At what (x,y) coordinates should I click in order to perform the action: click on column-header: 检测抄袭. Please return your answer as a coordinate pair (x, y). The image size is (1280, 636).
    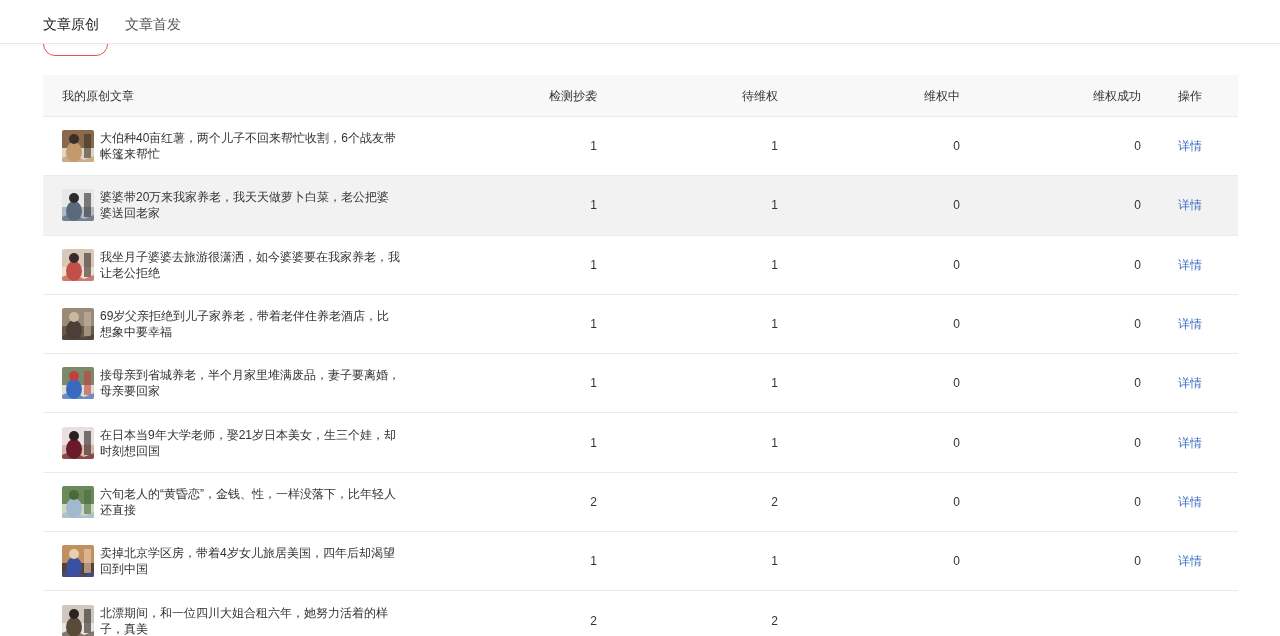
    Looking at the image, I should click on (572, 96).